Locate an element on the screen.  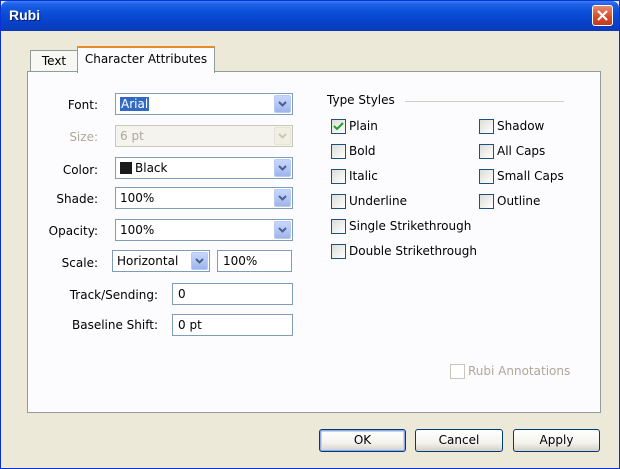
color-value: Black is located at coordinates (151, 168).